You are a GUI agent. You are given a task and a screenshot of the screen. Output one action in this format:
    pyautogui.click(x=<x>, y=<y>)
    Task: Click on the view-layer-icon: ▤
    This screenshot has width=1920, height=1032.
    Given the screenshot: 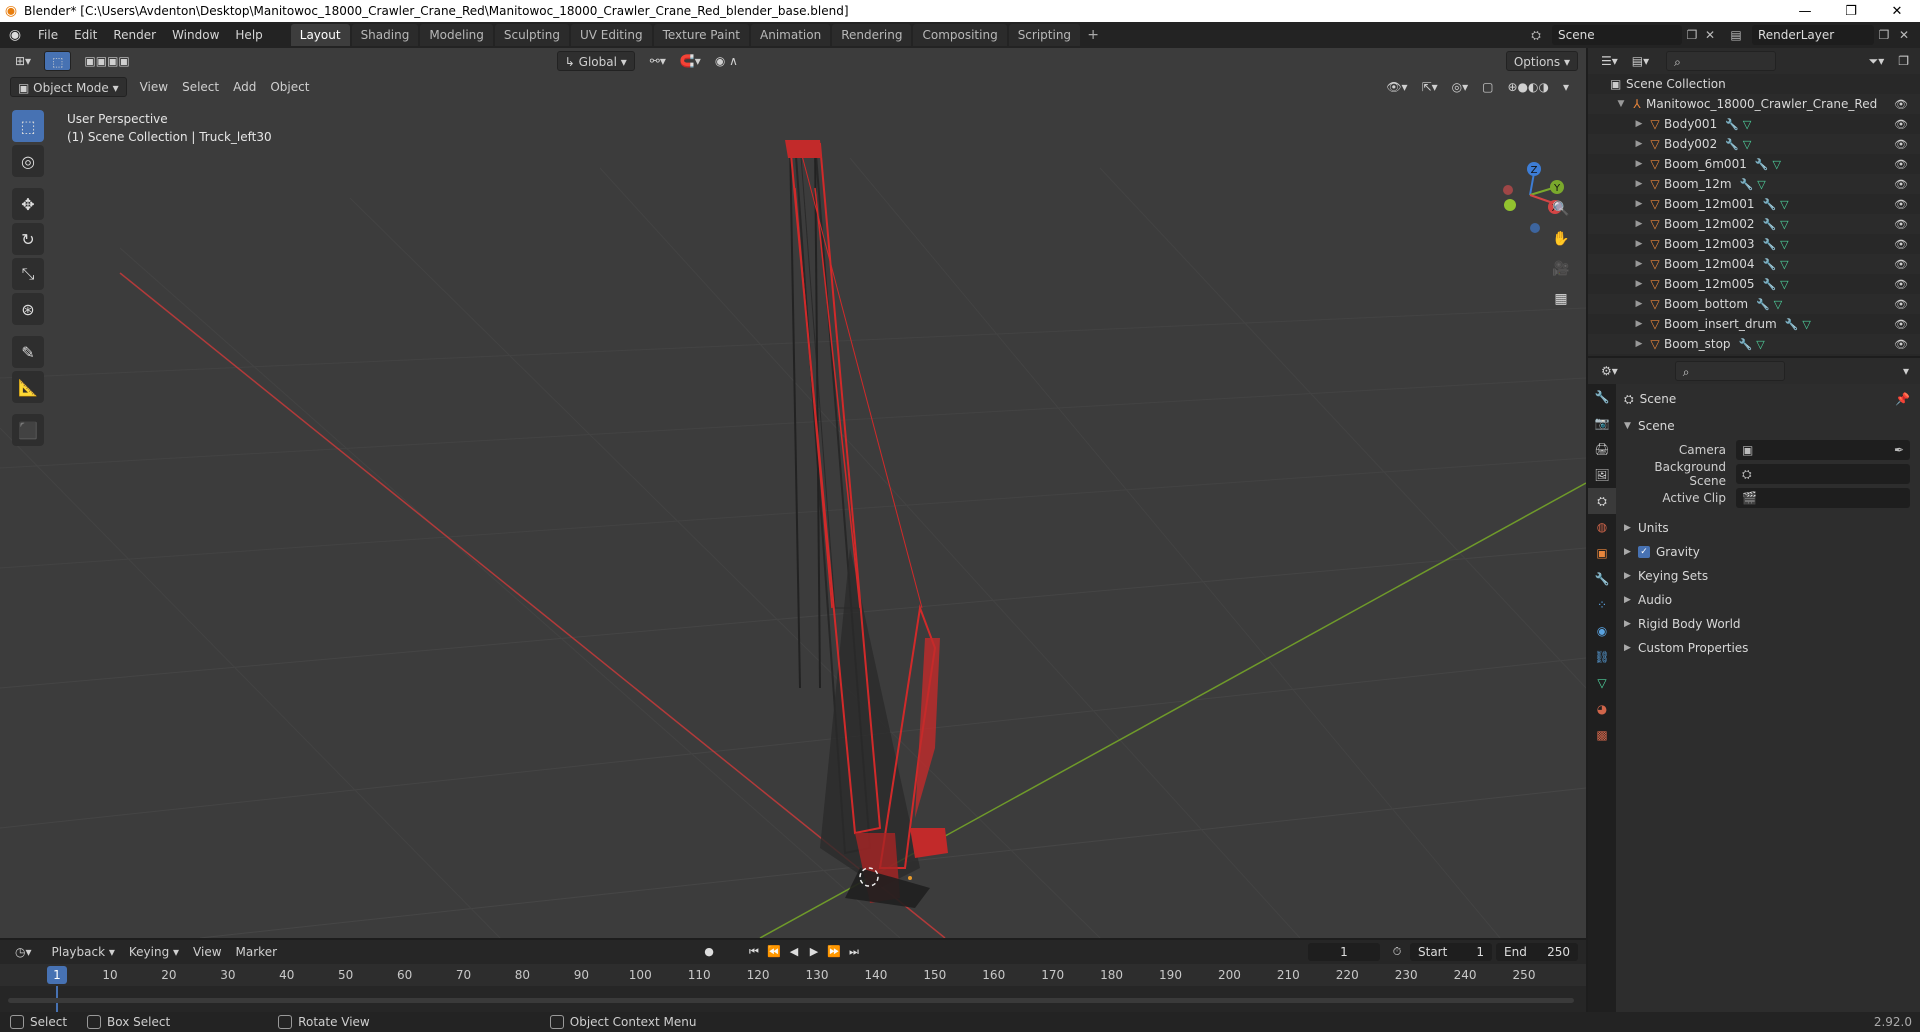 What is the action you would take?
    pyautogui.click(x=1736, y=35)
    